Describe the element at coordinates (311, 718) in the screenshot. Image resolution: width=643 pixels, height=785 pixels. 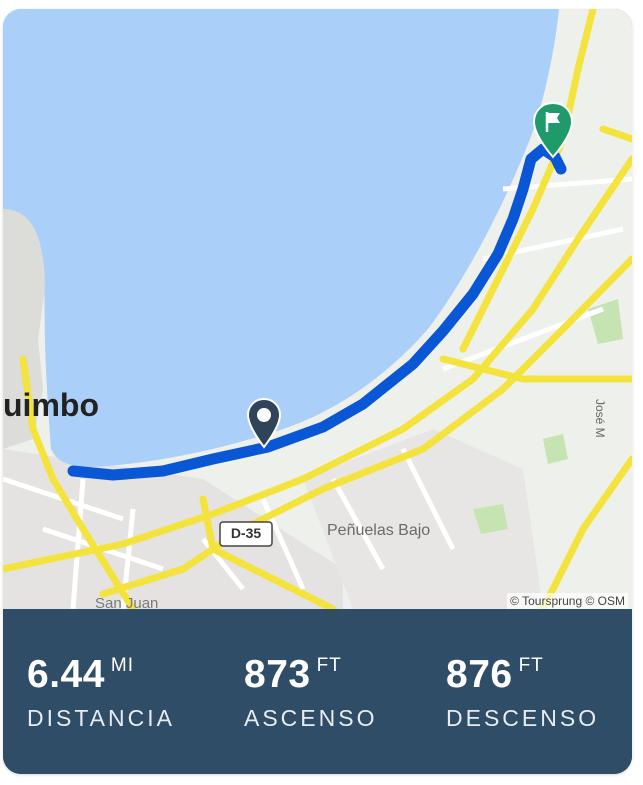
I see `ascent-label: ASCENSO` at that location.